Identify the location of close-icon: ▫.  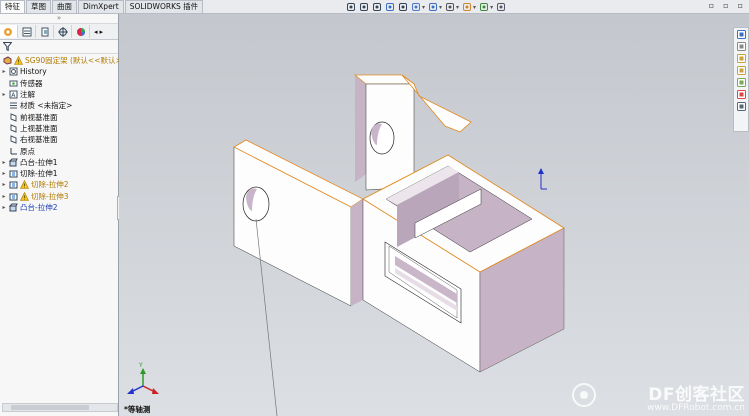
(740, 5).